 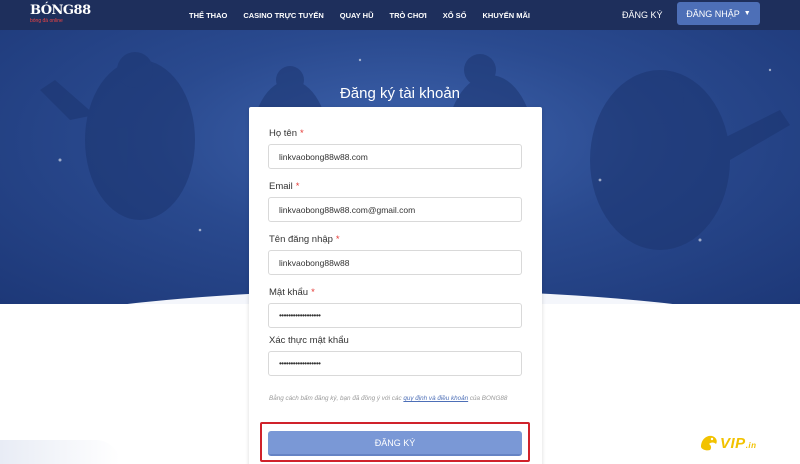 I want to click on chevron-down-icon: ▼, so click(x=747, y=13).